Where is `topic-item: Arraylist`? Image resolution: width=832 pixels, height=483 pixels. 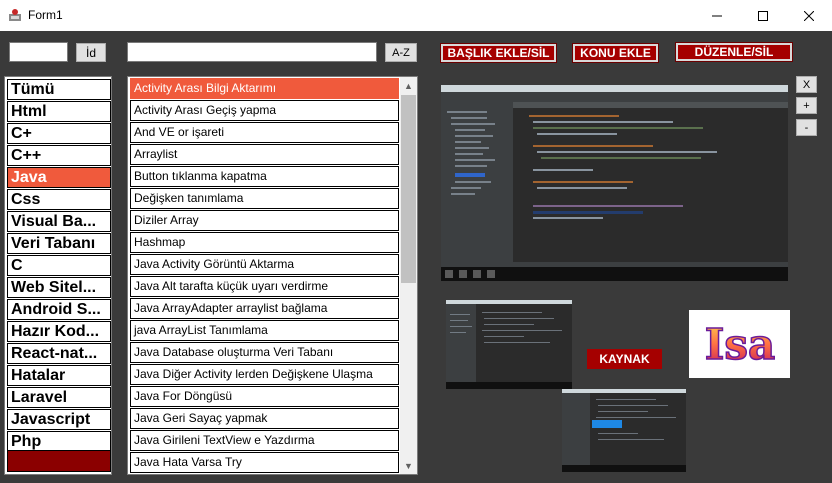
topic-item: Arraylist is located at coordinates (264, 154).